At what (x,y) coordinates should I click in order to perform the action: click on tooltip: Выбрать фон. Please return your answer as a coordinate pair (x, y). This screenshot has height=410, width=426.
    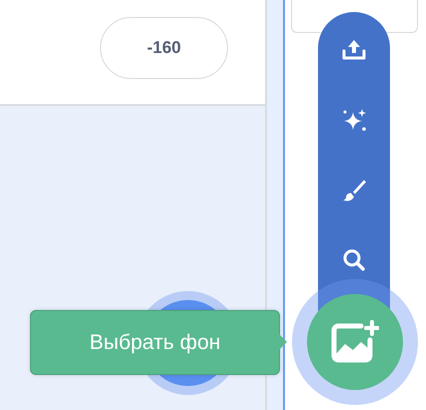
    Looking at the image, I should click on (155, 342).